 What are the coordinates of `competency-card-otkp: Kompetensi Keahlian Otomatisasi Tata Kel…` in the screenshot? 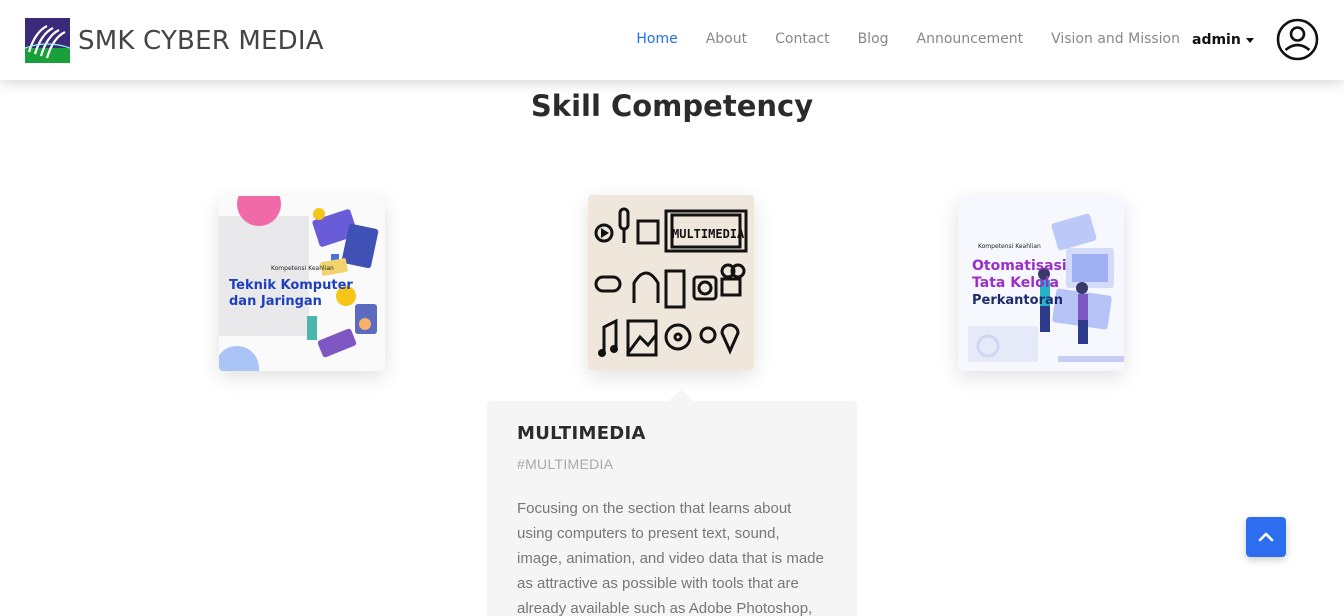 It's located at (1041, 283).